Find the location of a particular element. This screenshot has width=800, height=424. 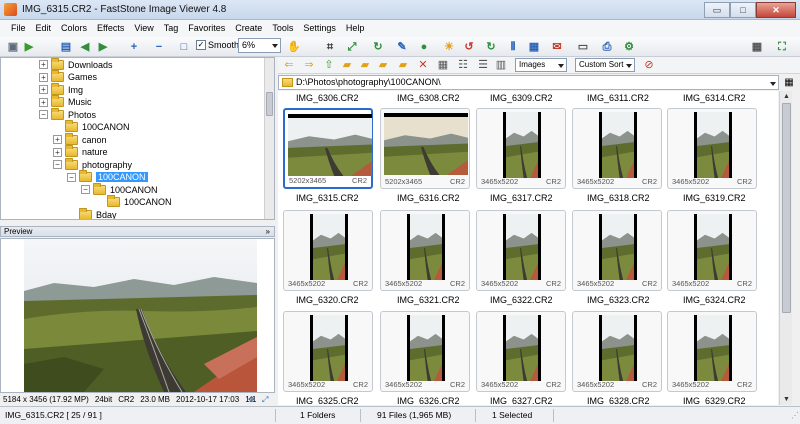

back-icon: ⇐ is located at coordinates (289, 65).